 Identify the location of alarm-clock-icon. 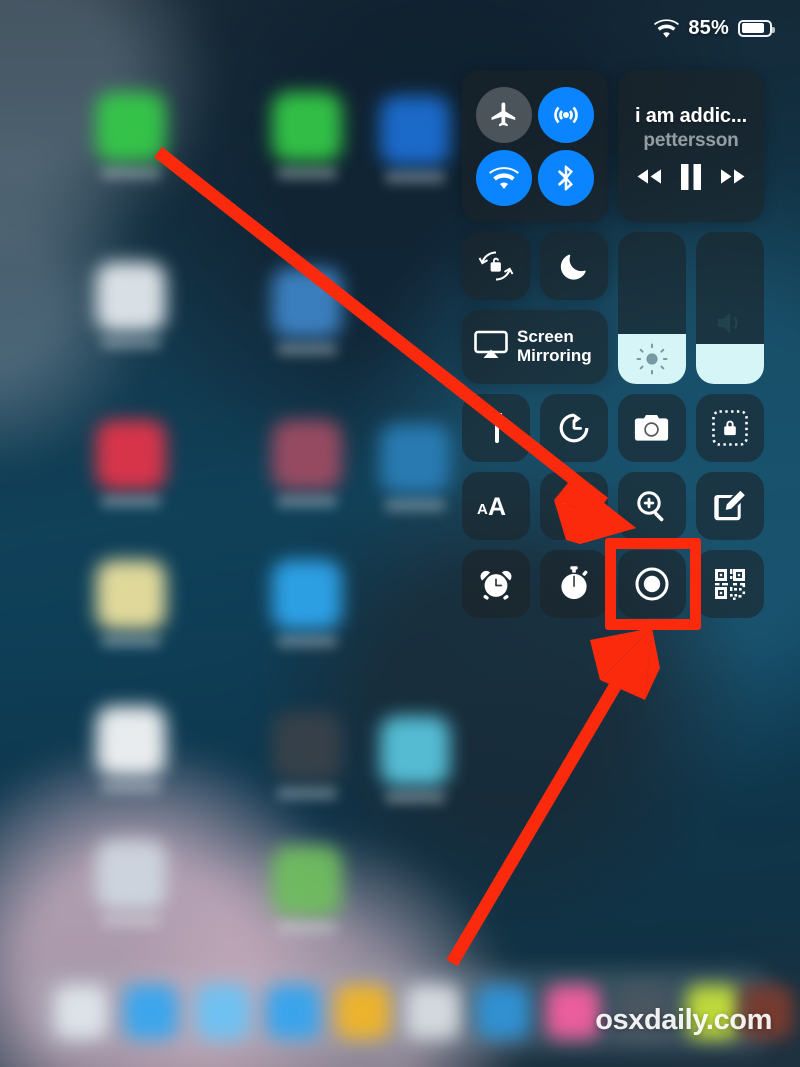
(496, 584).